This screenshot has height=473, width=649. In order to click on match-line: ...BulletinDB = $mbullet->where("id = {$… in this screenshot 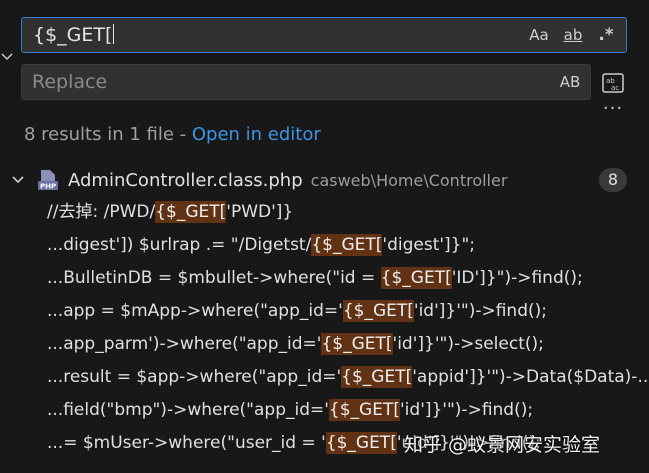, I will do `click(324, 278)`.